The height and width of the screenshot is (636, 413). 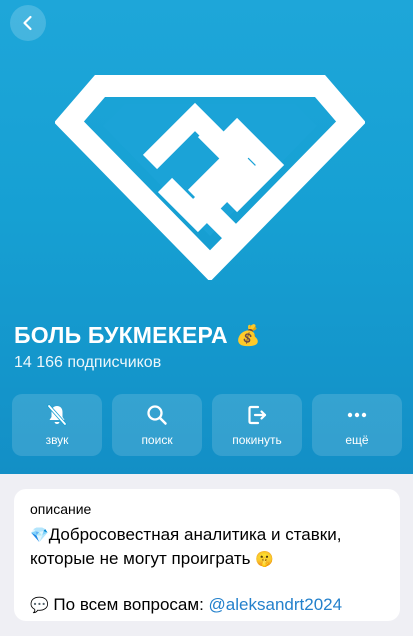 What do you see at coordinates (57, 415) in the screenshot?
I see `bell-slash-icon` at bounding box center [57, 415].